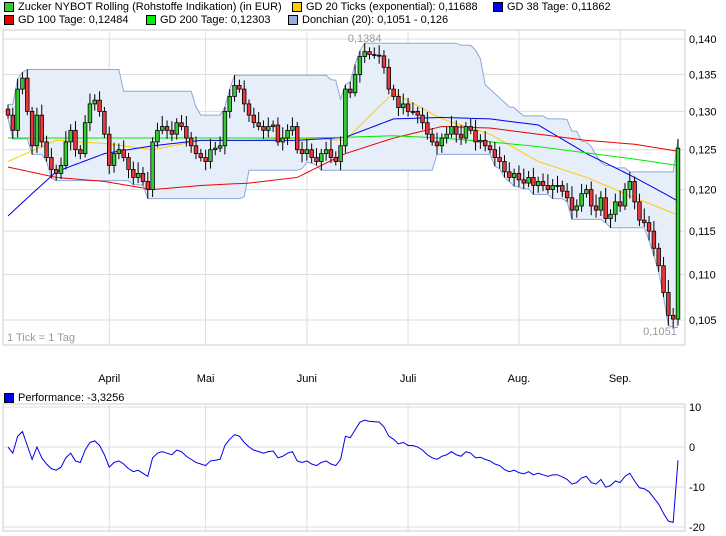 This screenshot has width=726, height=536. What do you see at coordinates (703, 151) in the screenshot?
I see `y-tick-label: 0,125` at bounding box center [703, 151].